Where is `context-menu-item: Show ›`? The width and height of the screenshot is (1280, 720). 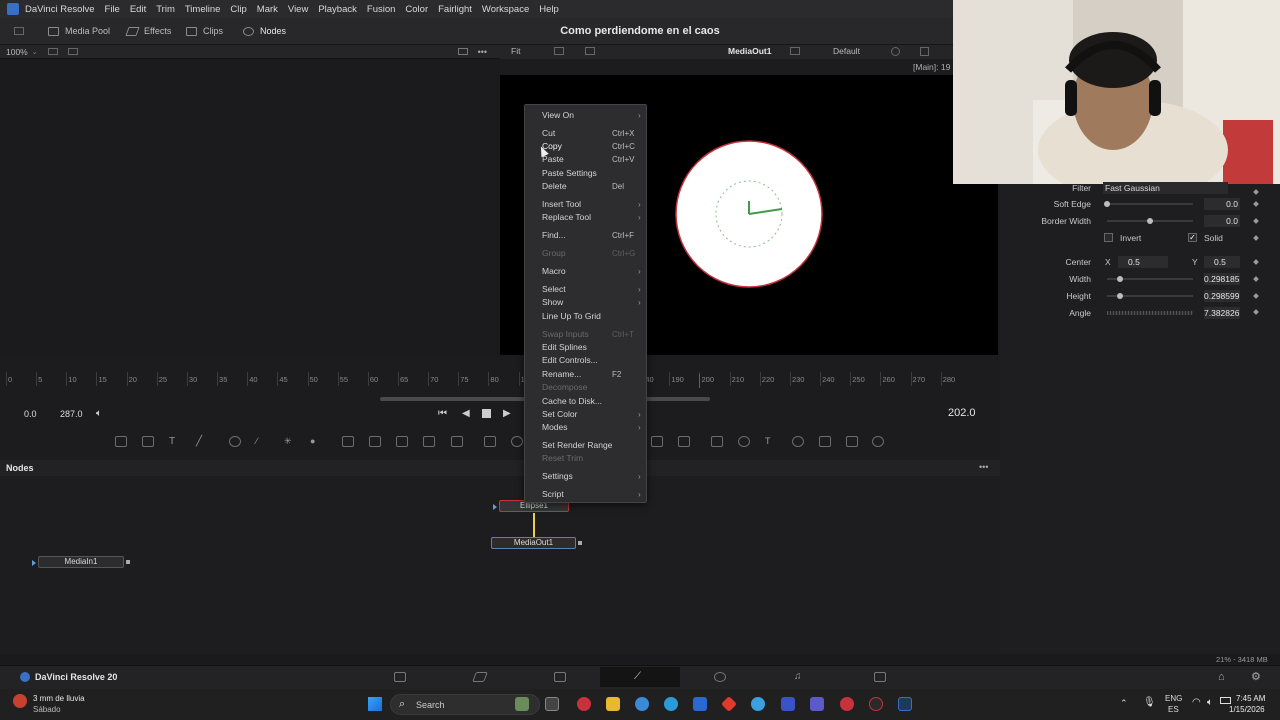 context-menu-item: Show › is located at coordinates (585, 302).